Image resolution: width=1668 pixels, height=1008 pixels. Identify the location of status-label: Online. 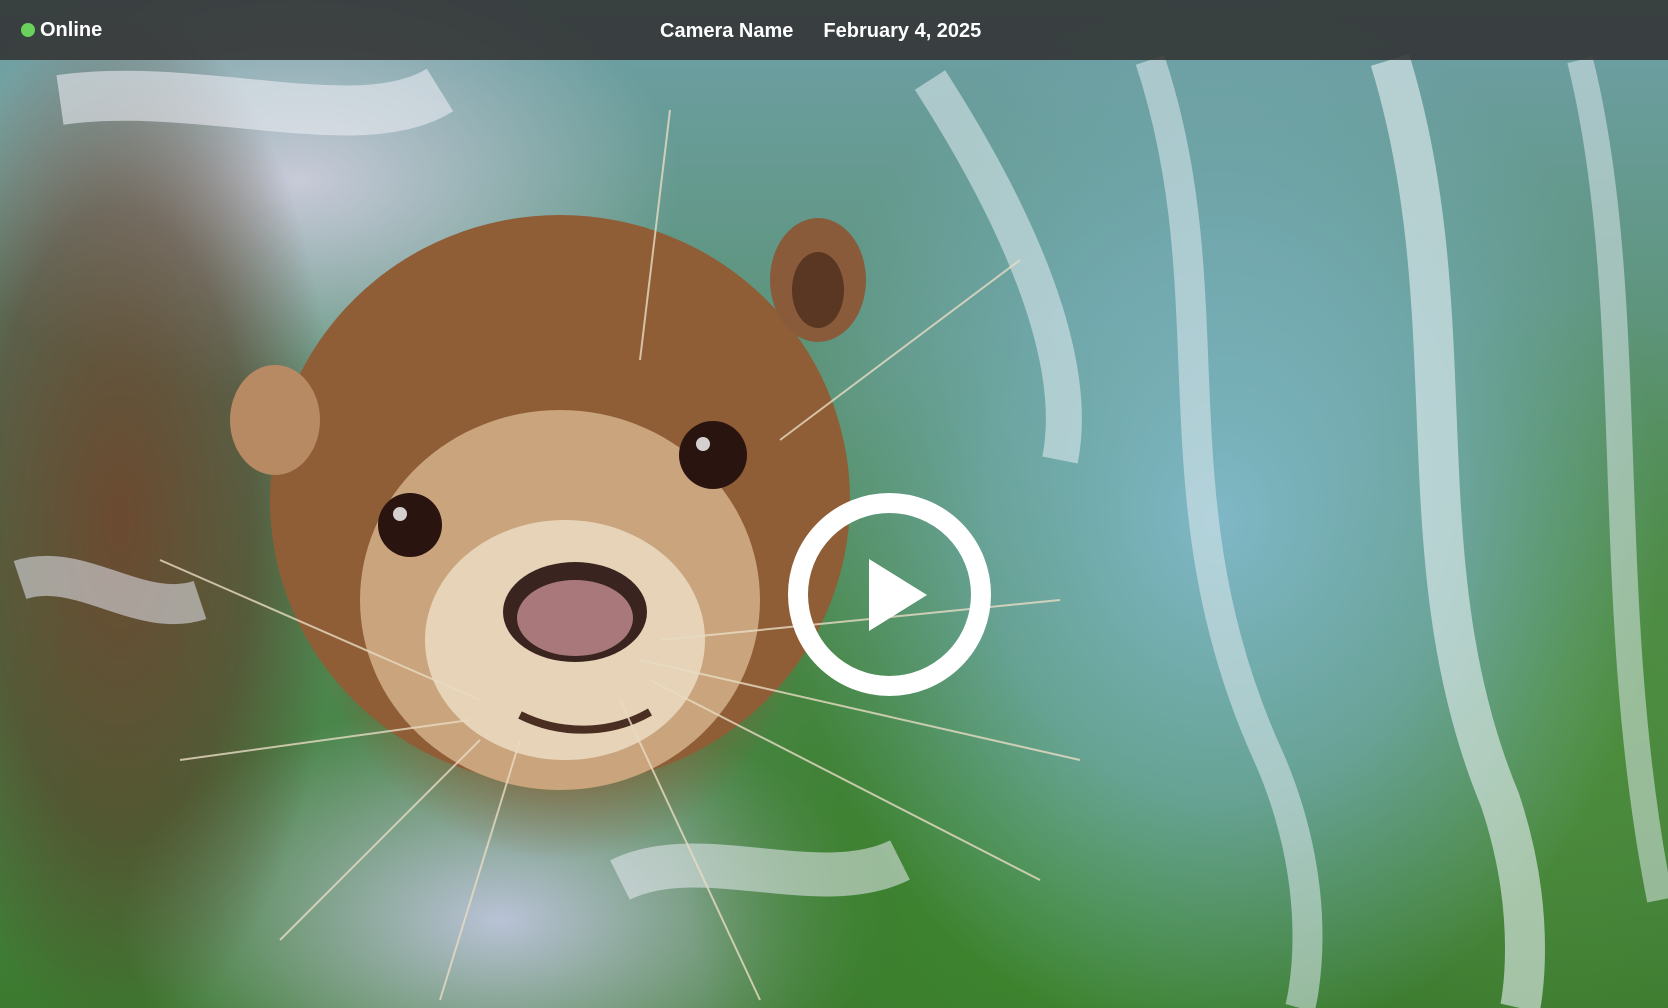
(71, 30).